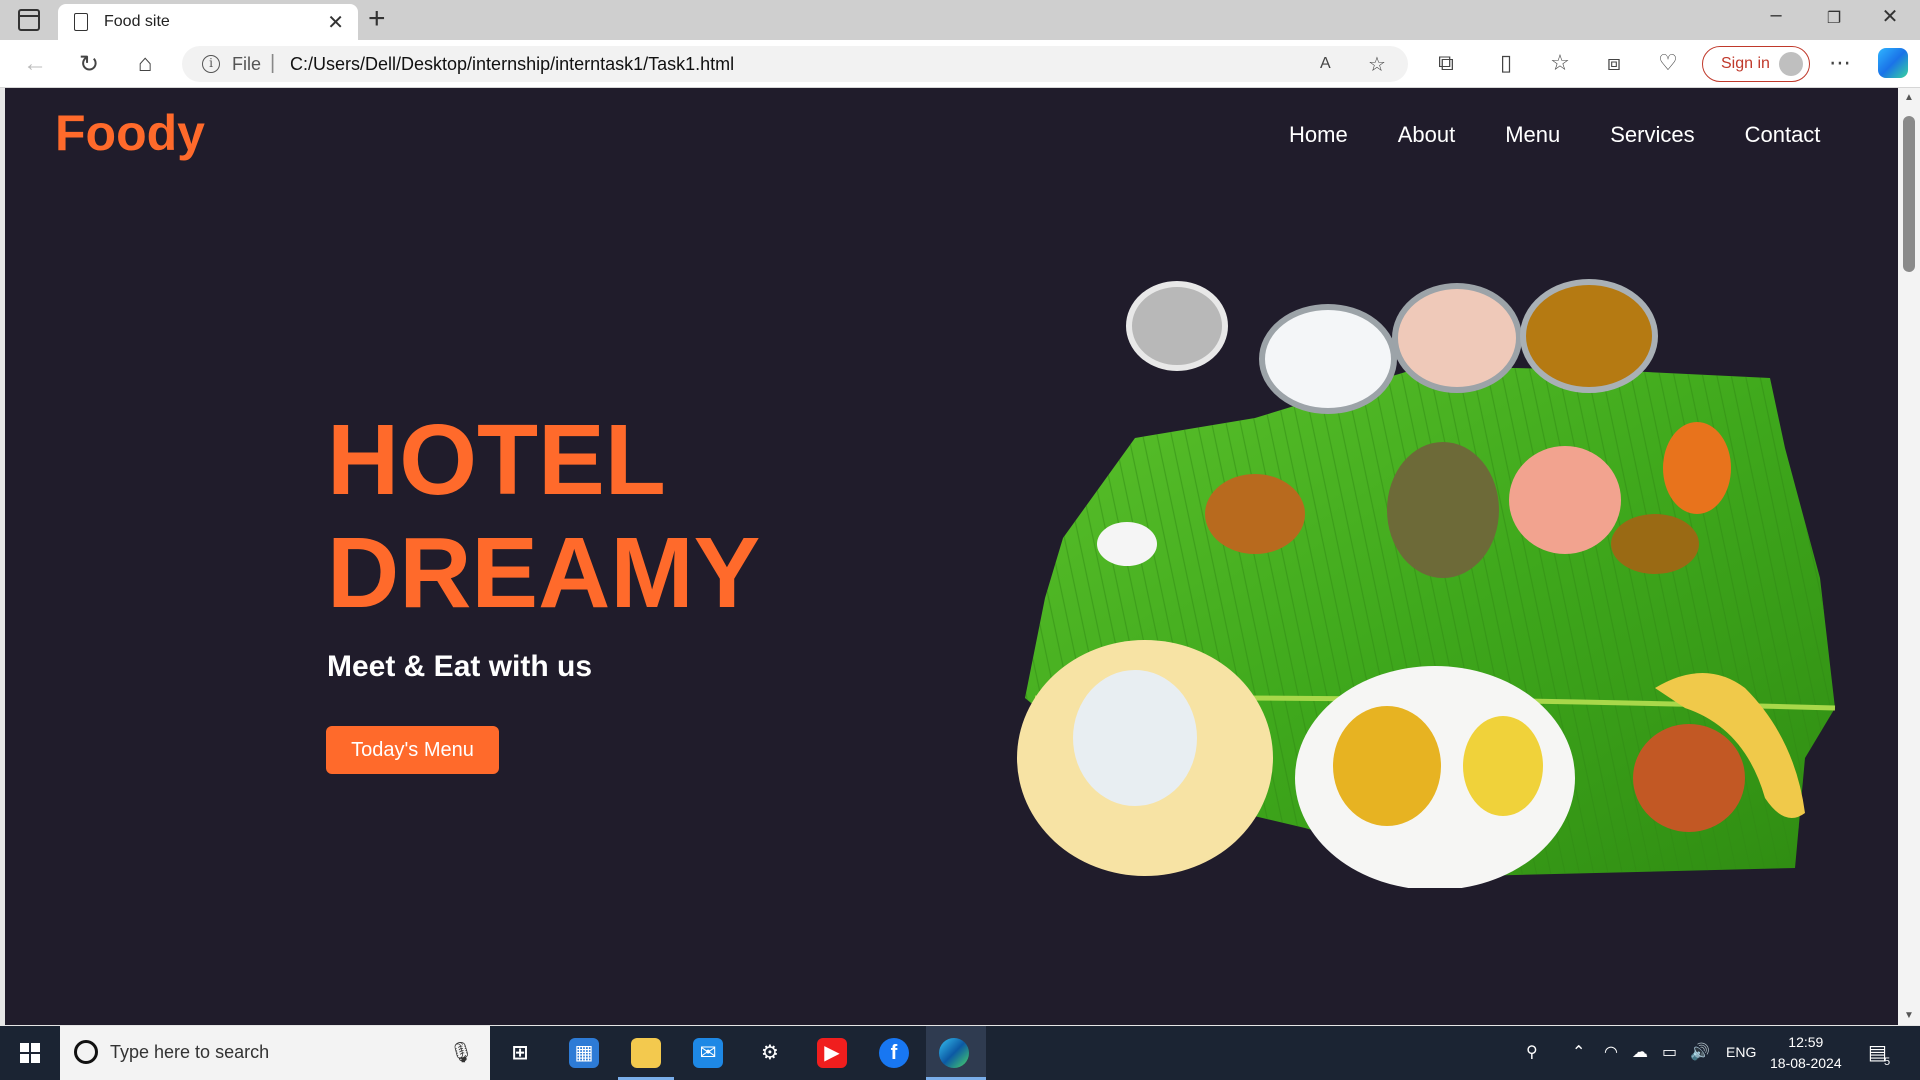  What do you see at coordinates (496, 460) in the screenshot?
I see `hero-title-line-1: HOTEL` at bounding box center [496, 460].